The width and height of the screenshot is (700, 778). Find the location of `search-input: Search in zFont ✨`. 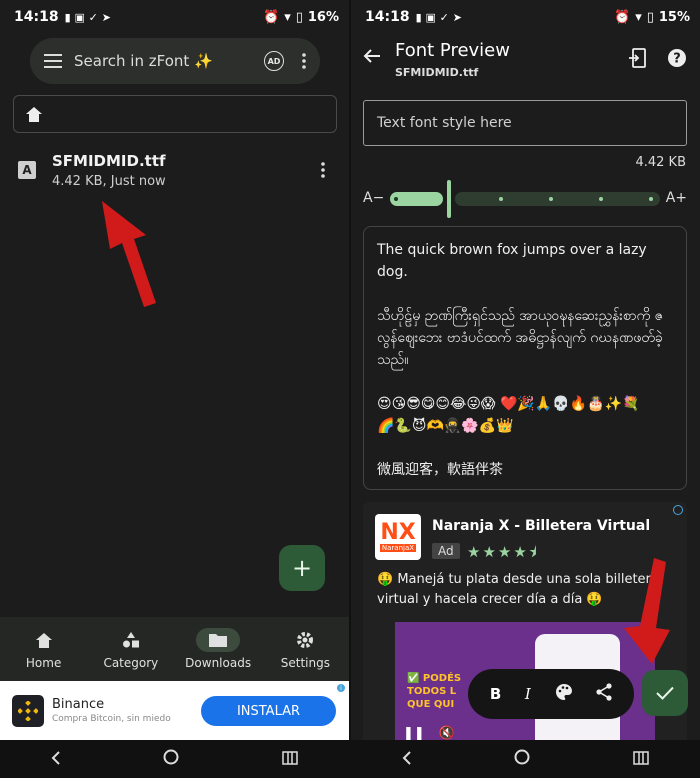

search-input: Search in zFont ✨ is located at coordinates (169, 61).